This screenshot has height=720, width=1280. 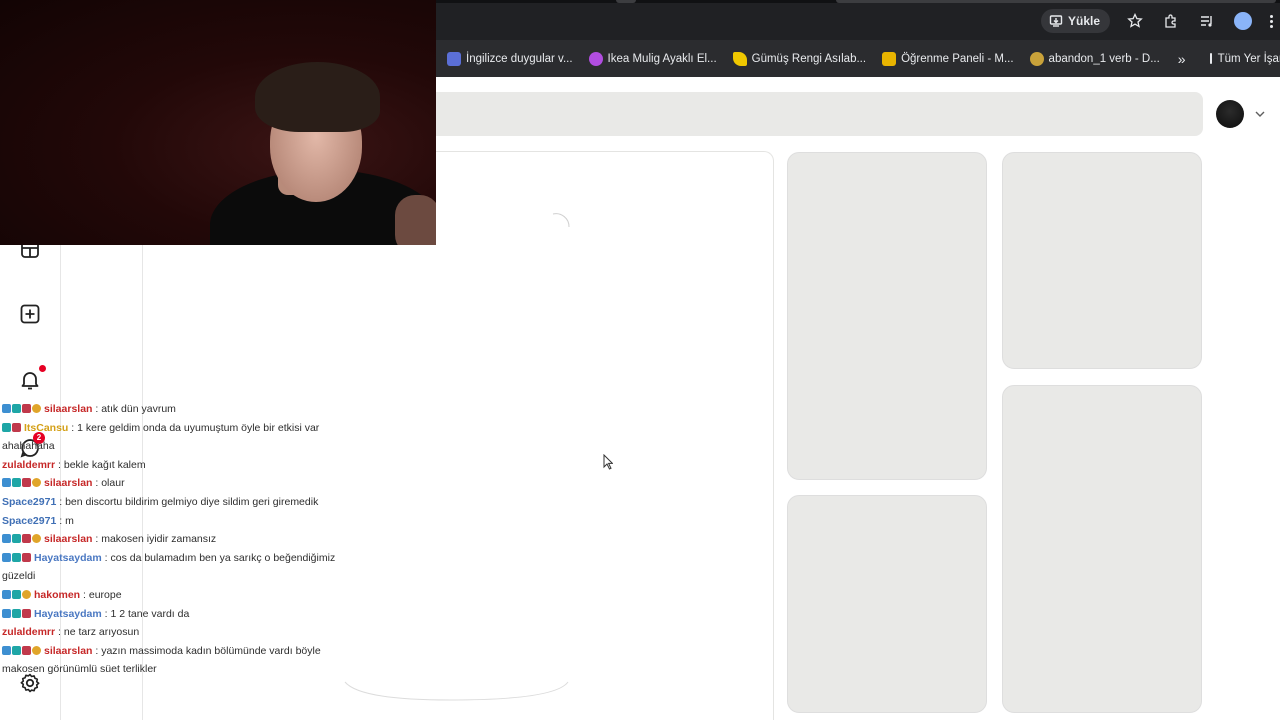 I want to click on chat-text: makosen iyidir zamansız, so click(x=159, y=539).